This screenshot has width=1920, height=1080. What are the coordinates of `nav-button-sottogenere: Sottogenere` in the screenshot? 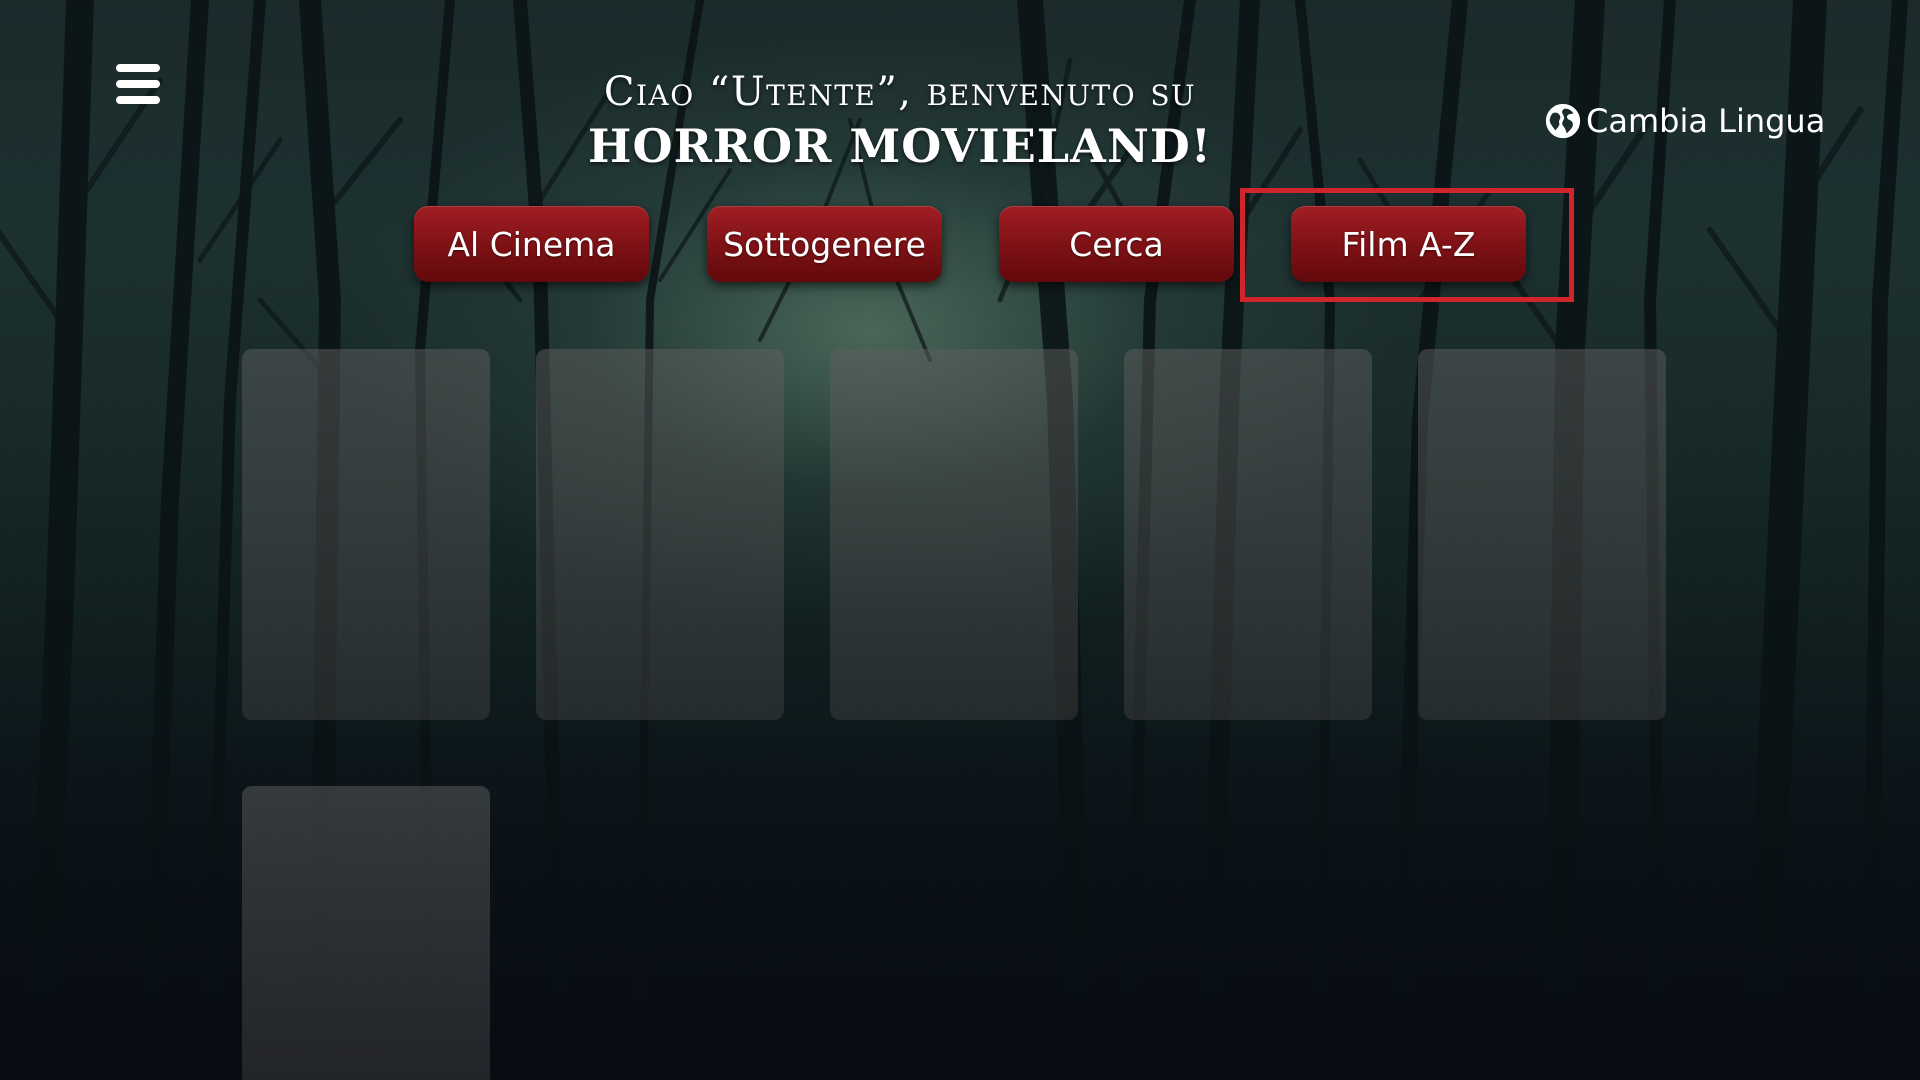 It's located at (824, 244).